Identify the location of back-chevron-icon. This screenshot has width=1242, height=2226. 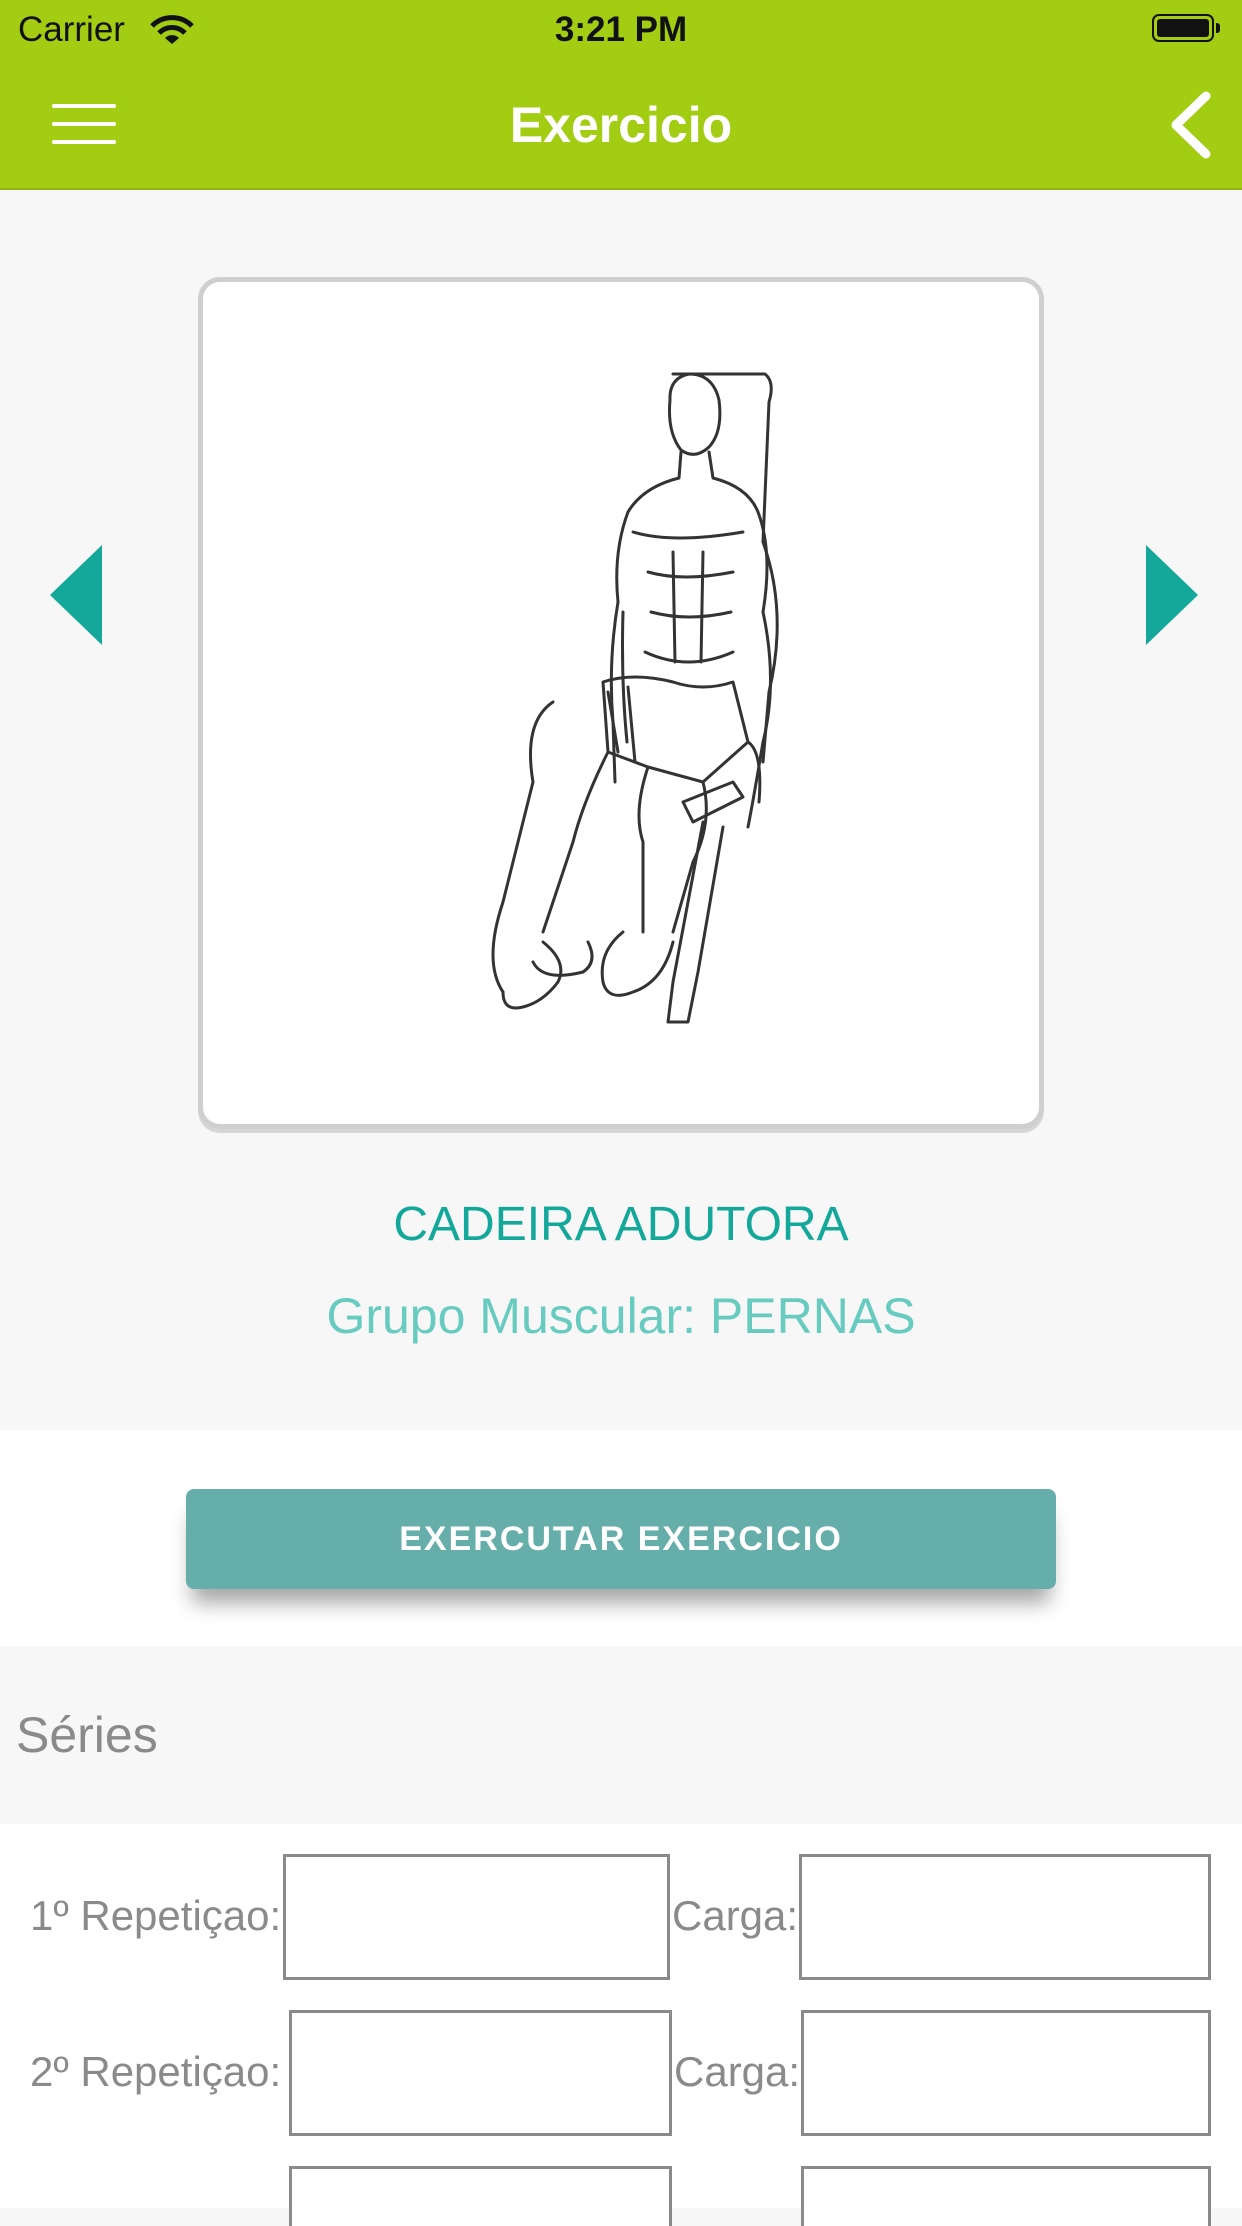
(1192, 125).